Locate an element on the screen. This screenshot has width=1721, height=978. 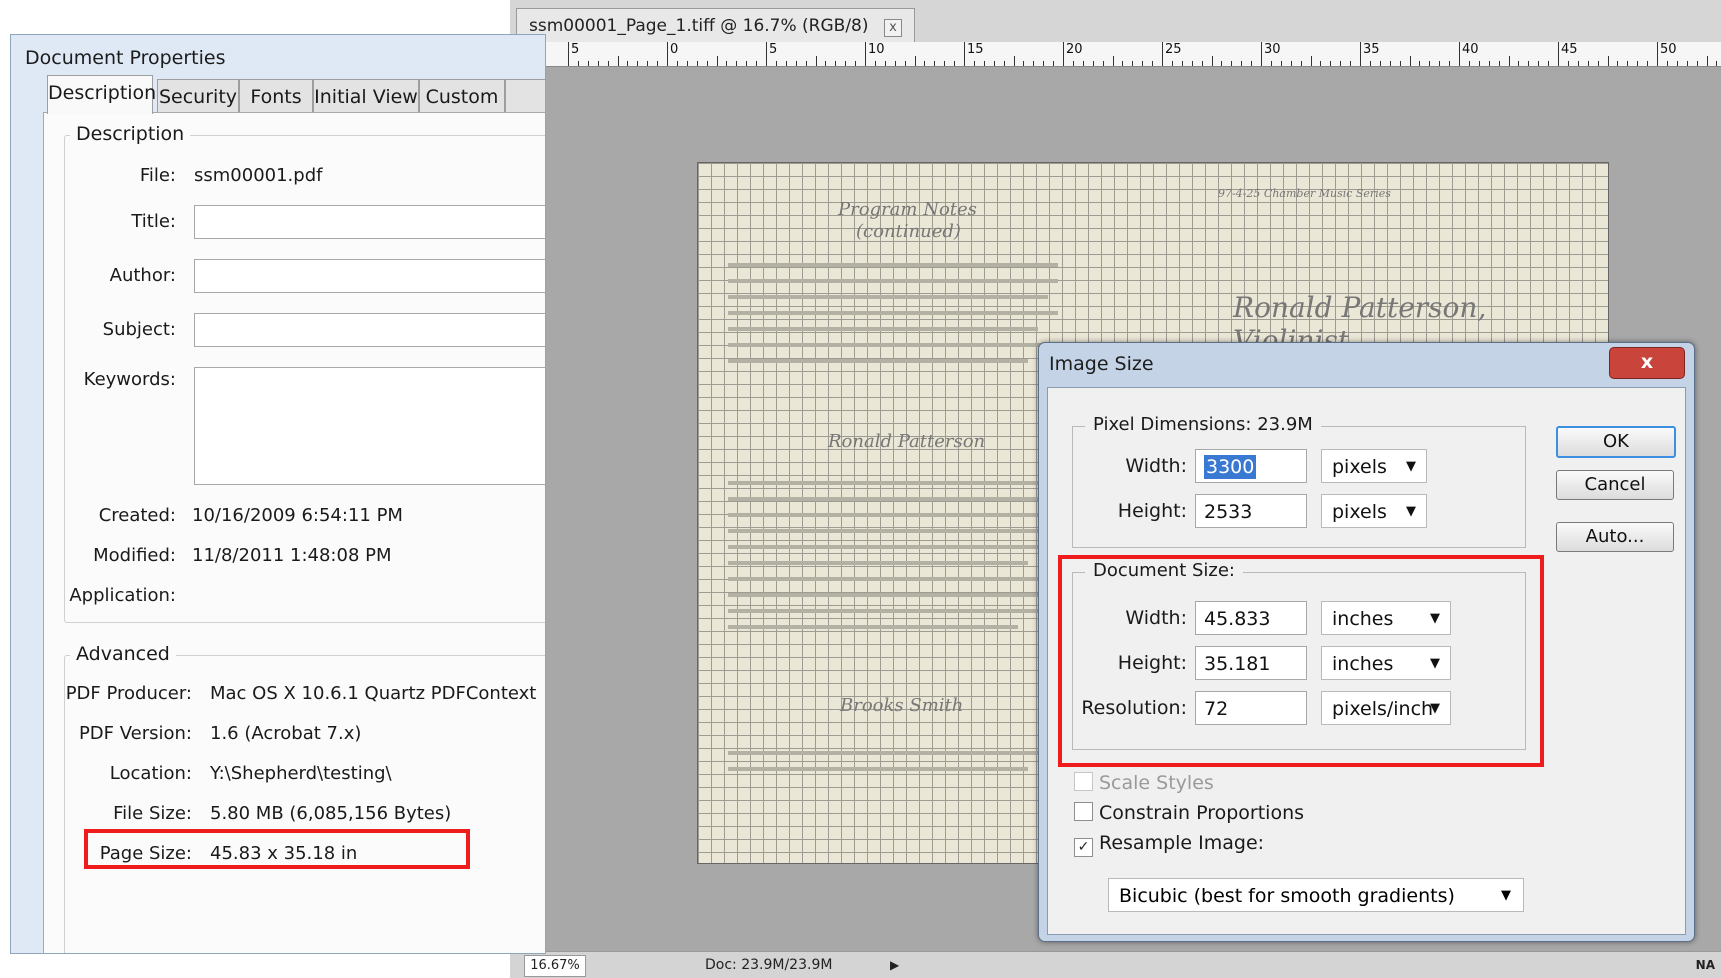
chevron-down-icon: ▼ is located at coordinates (1411, 511).